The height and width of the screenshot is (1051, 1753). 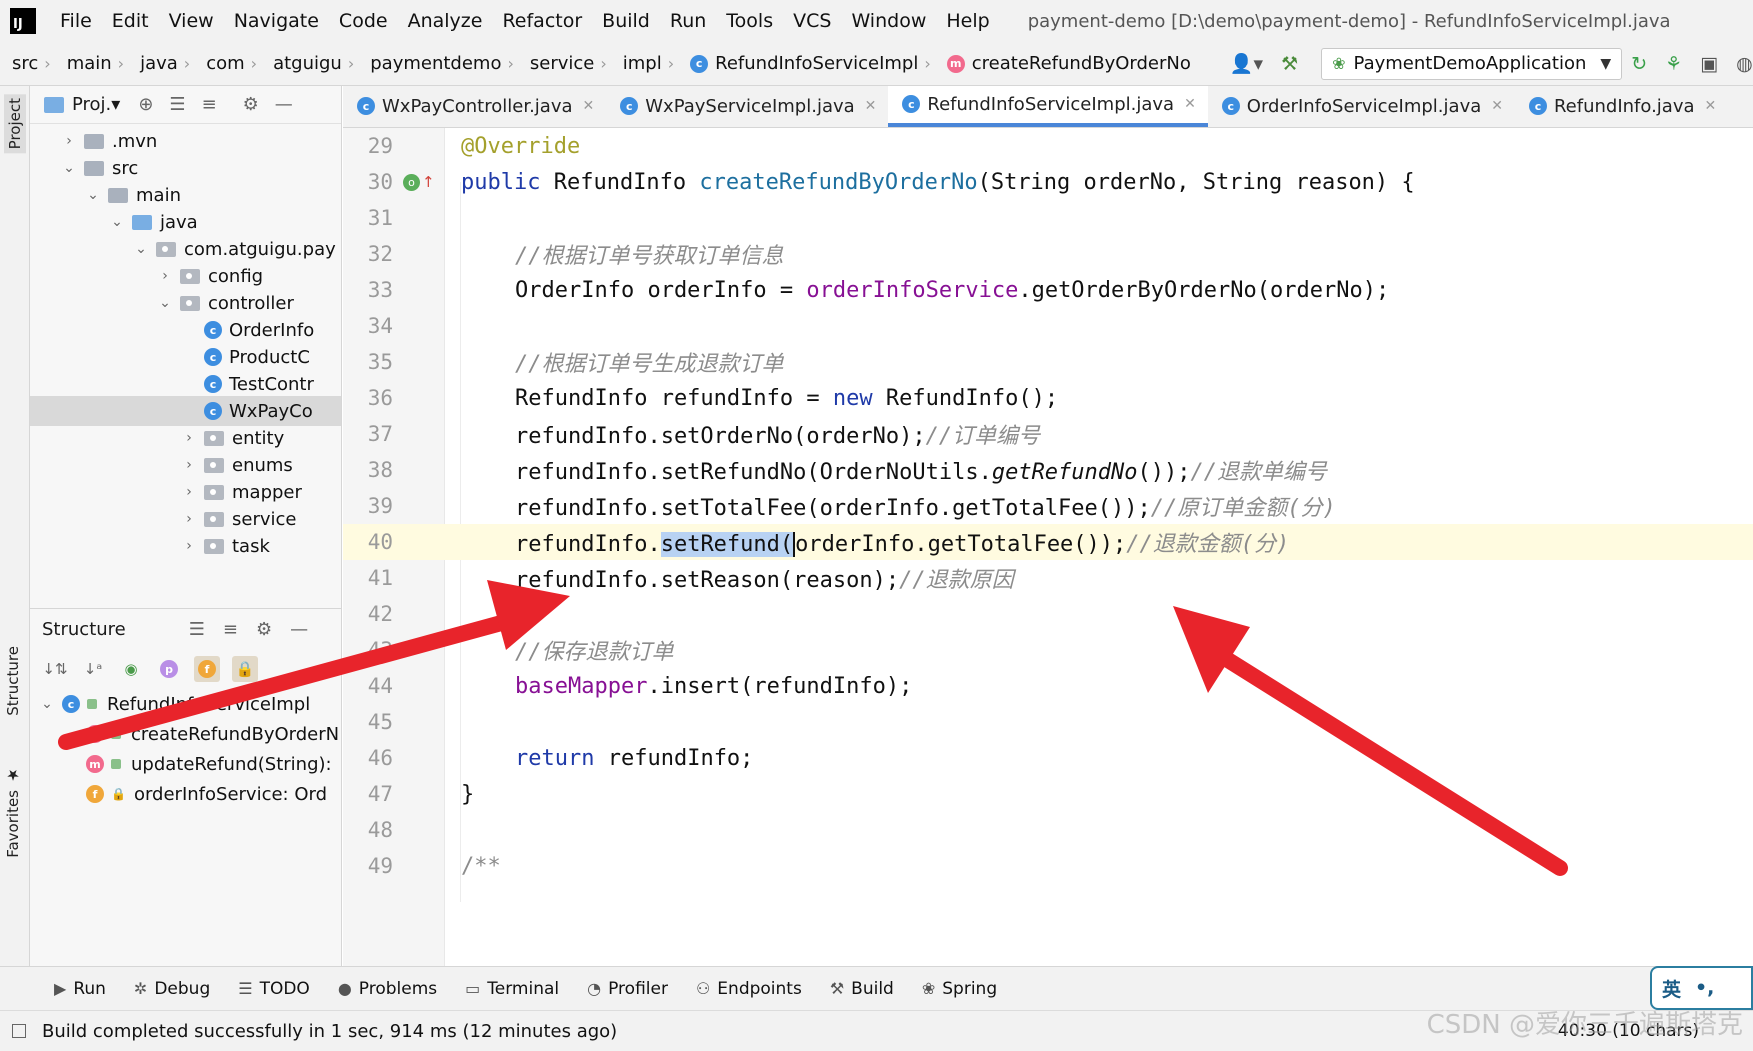 I want to click on menu-run: Run, so click(x=688, y=21).